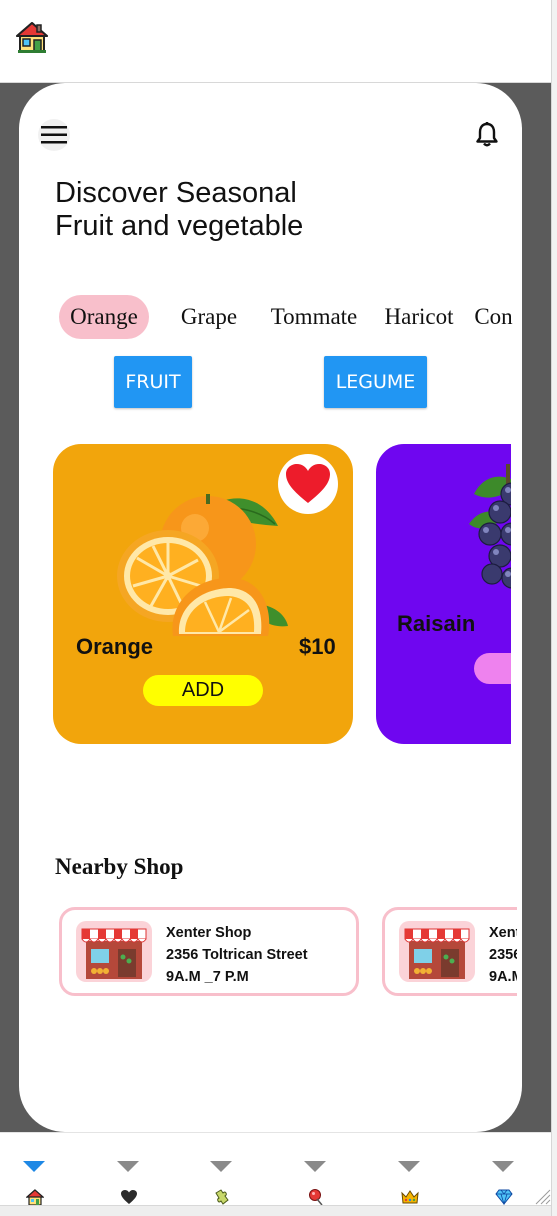 This screenshot has height=1216, width=557. I want to click on favorite-button, so click(308, 484).